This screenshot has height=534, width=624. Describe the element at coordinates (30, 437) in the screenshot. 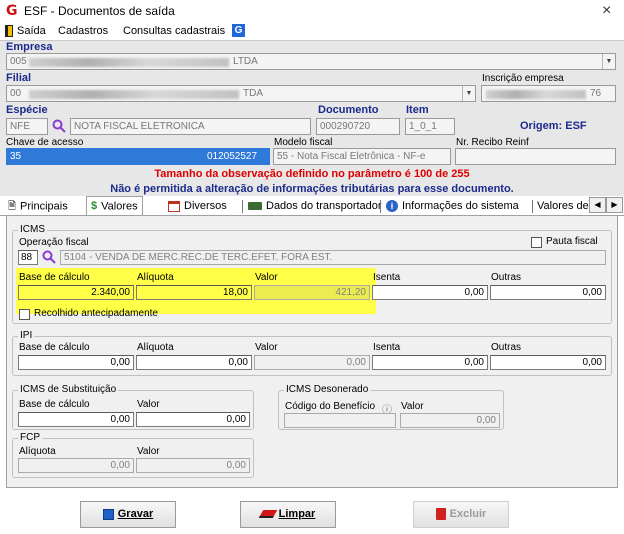

I see `fcp-title: FCP` at that location.